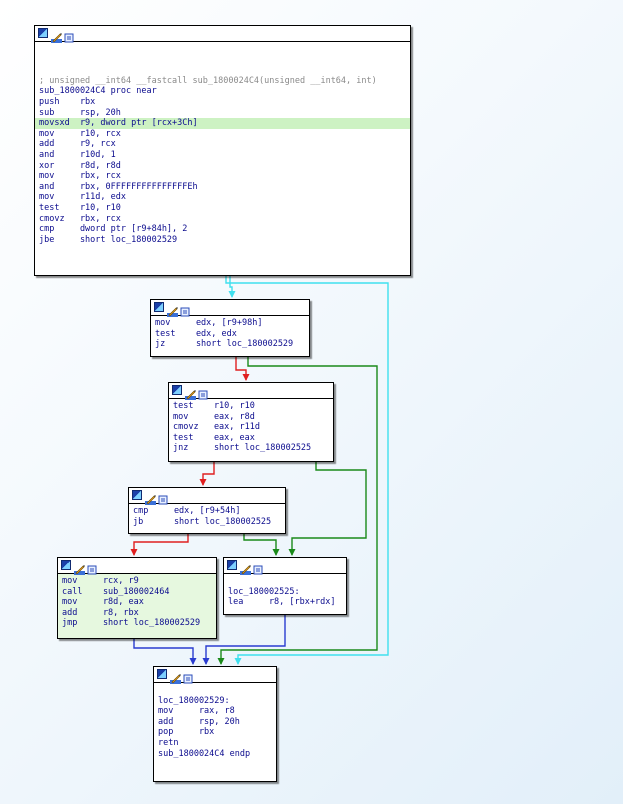 This screenshot has height=804, width=623. What do you see at coordinates (215, 701) in the screenshot?
I see `asm-line: loc_180002529:` at bounding box center [215, 701].